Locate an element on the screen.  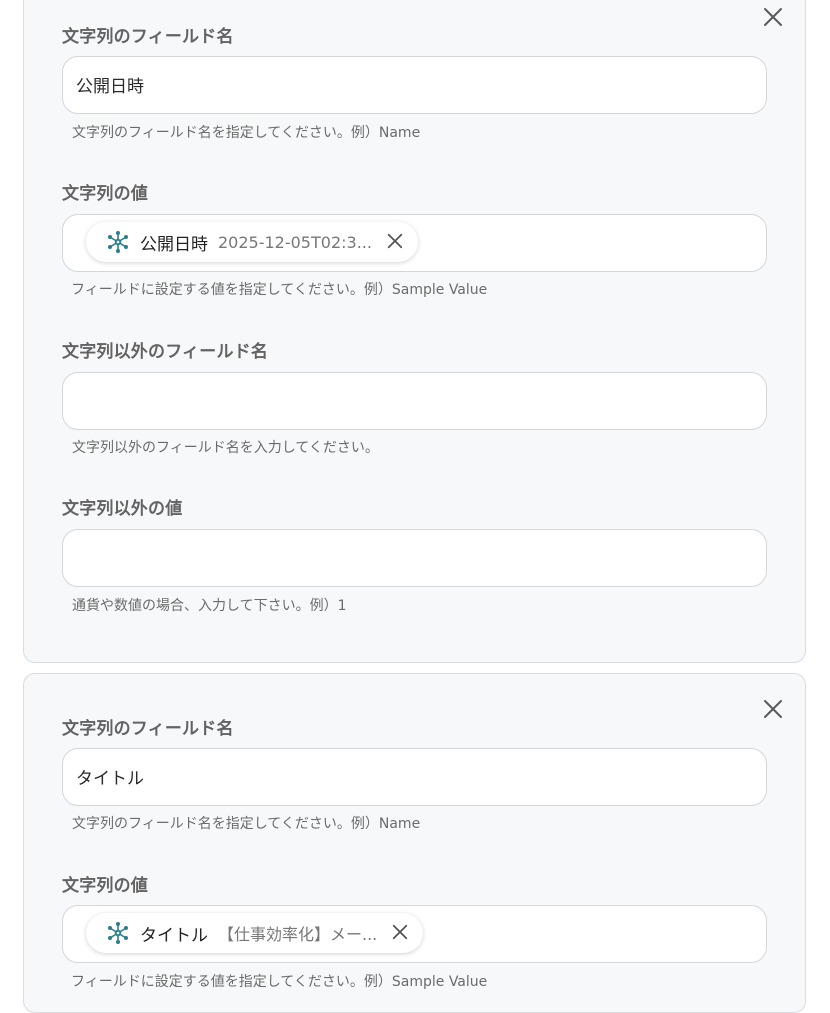
non-string-value-input is located at coordinates (414, 558).